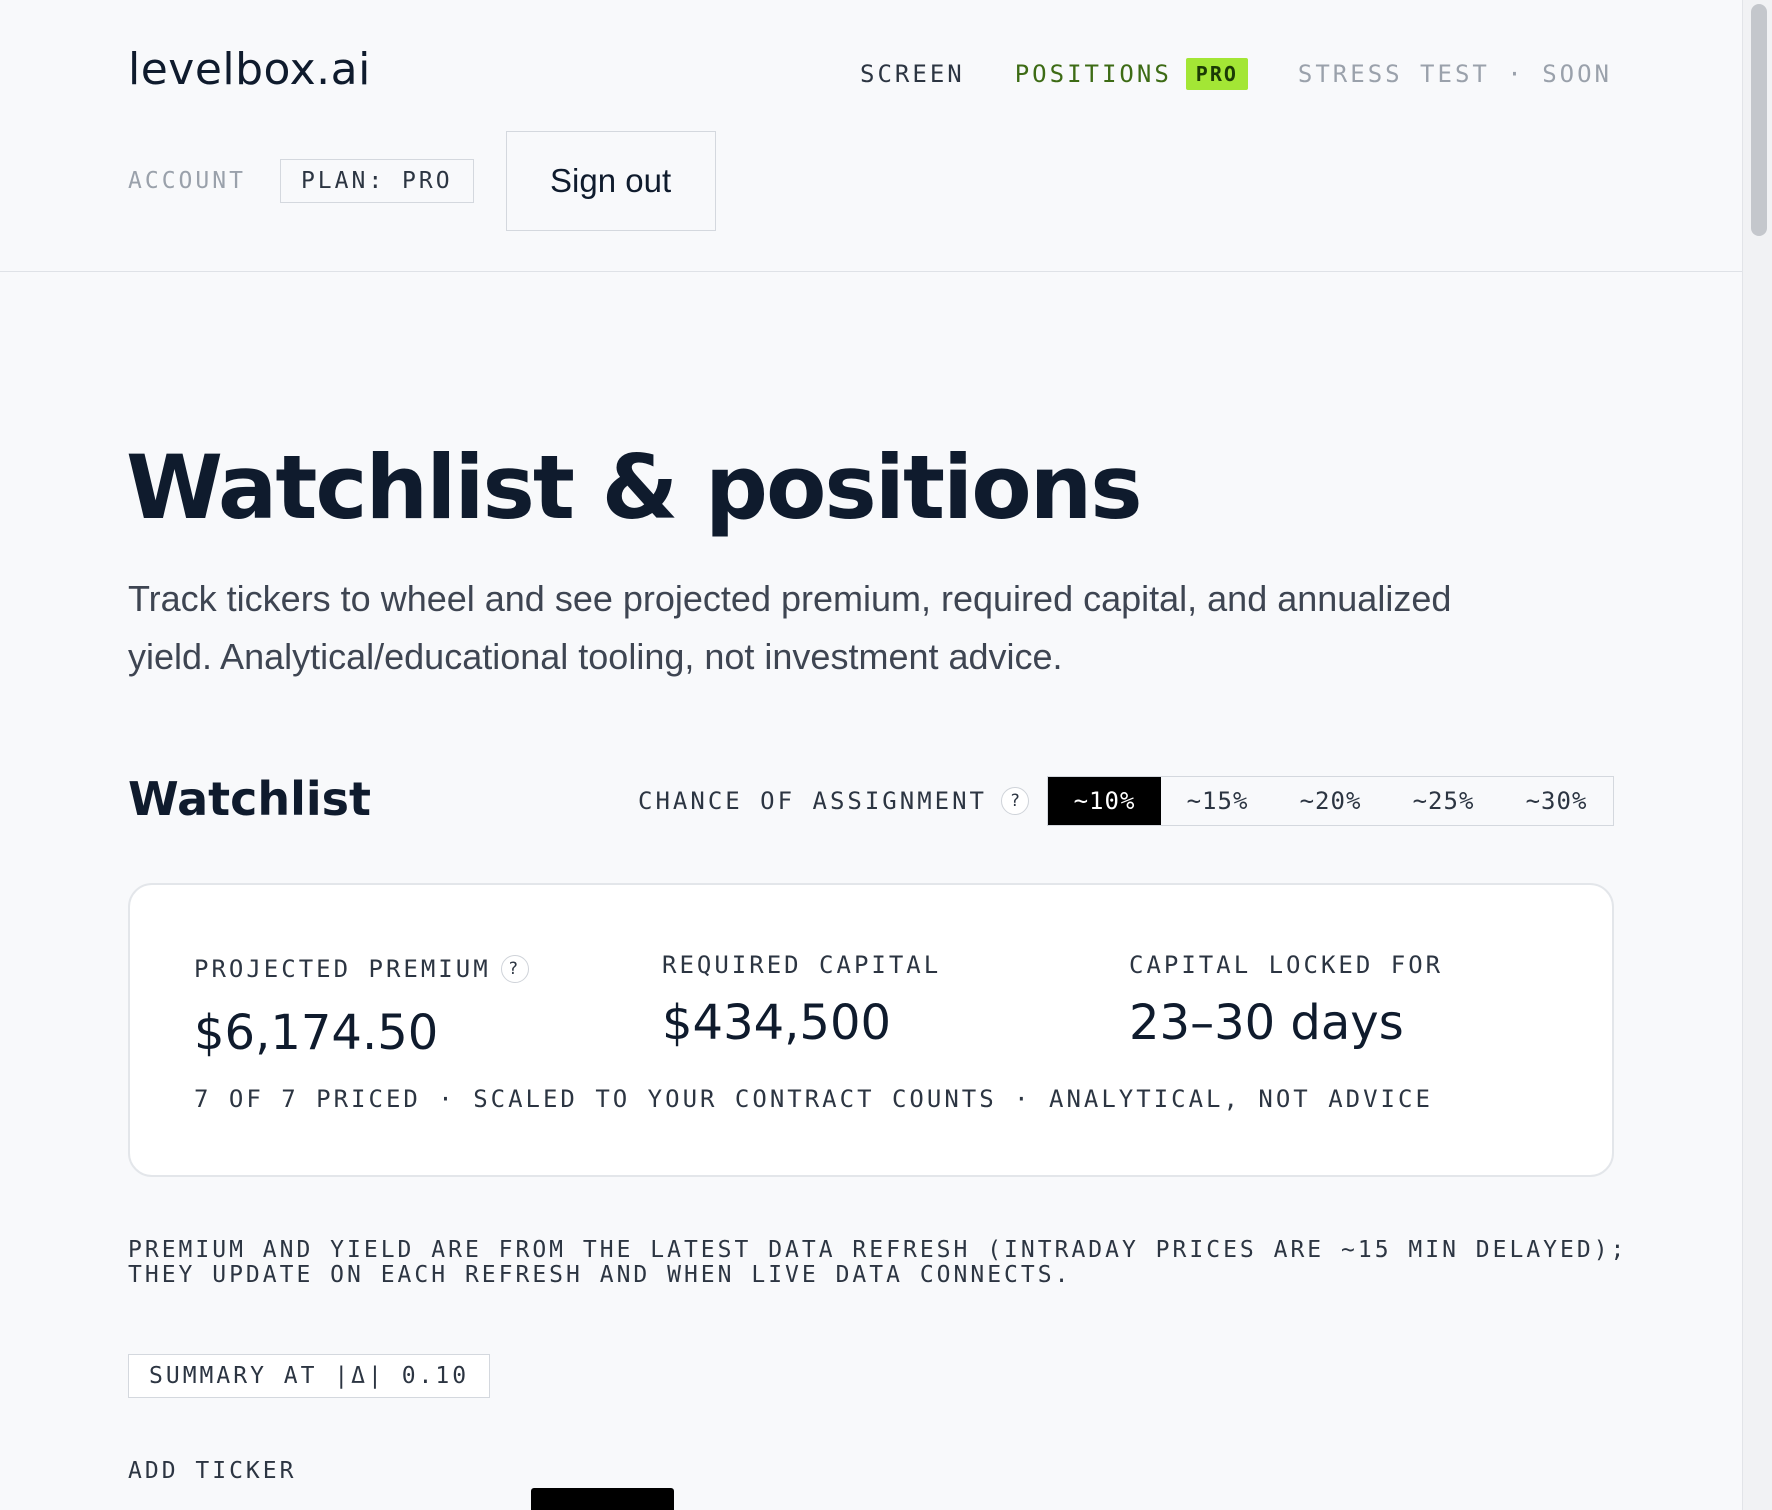  Describe the element at coordinates (1217, 801) in the screenshot. I see `option-15: ~15%` at that location.